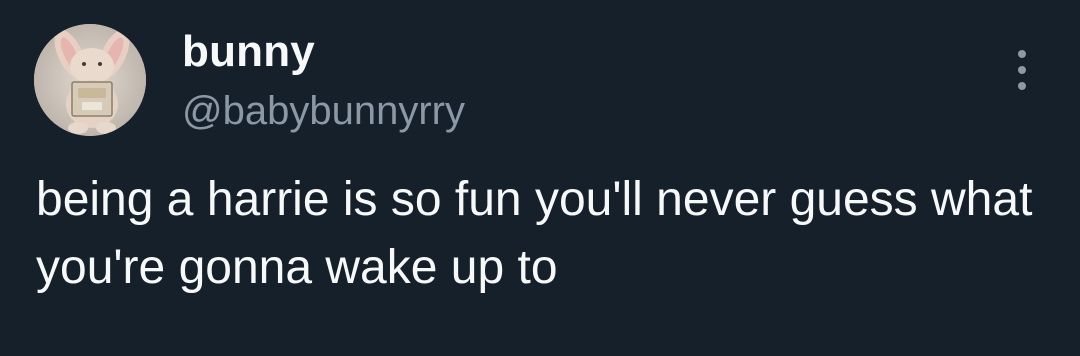 The image size is (1080, 356). I want to click on plush-bunny-avatar-icon, so click(90, 80).